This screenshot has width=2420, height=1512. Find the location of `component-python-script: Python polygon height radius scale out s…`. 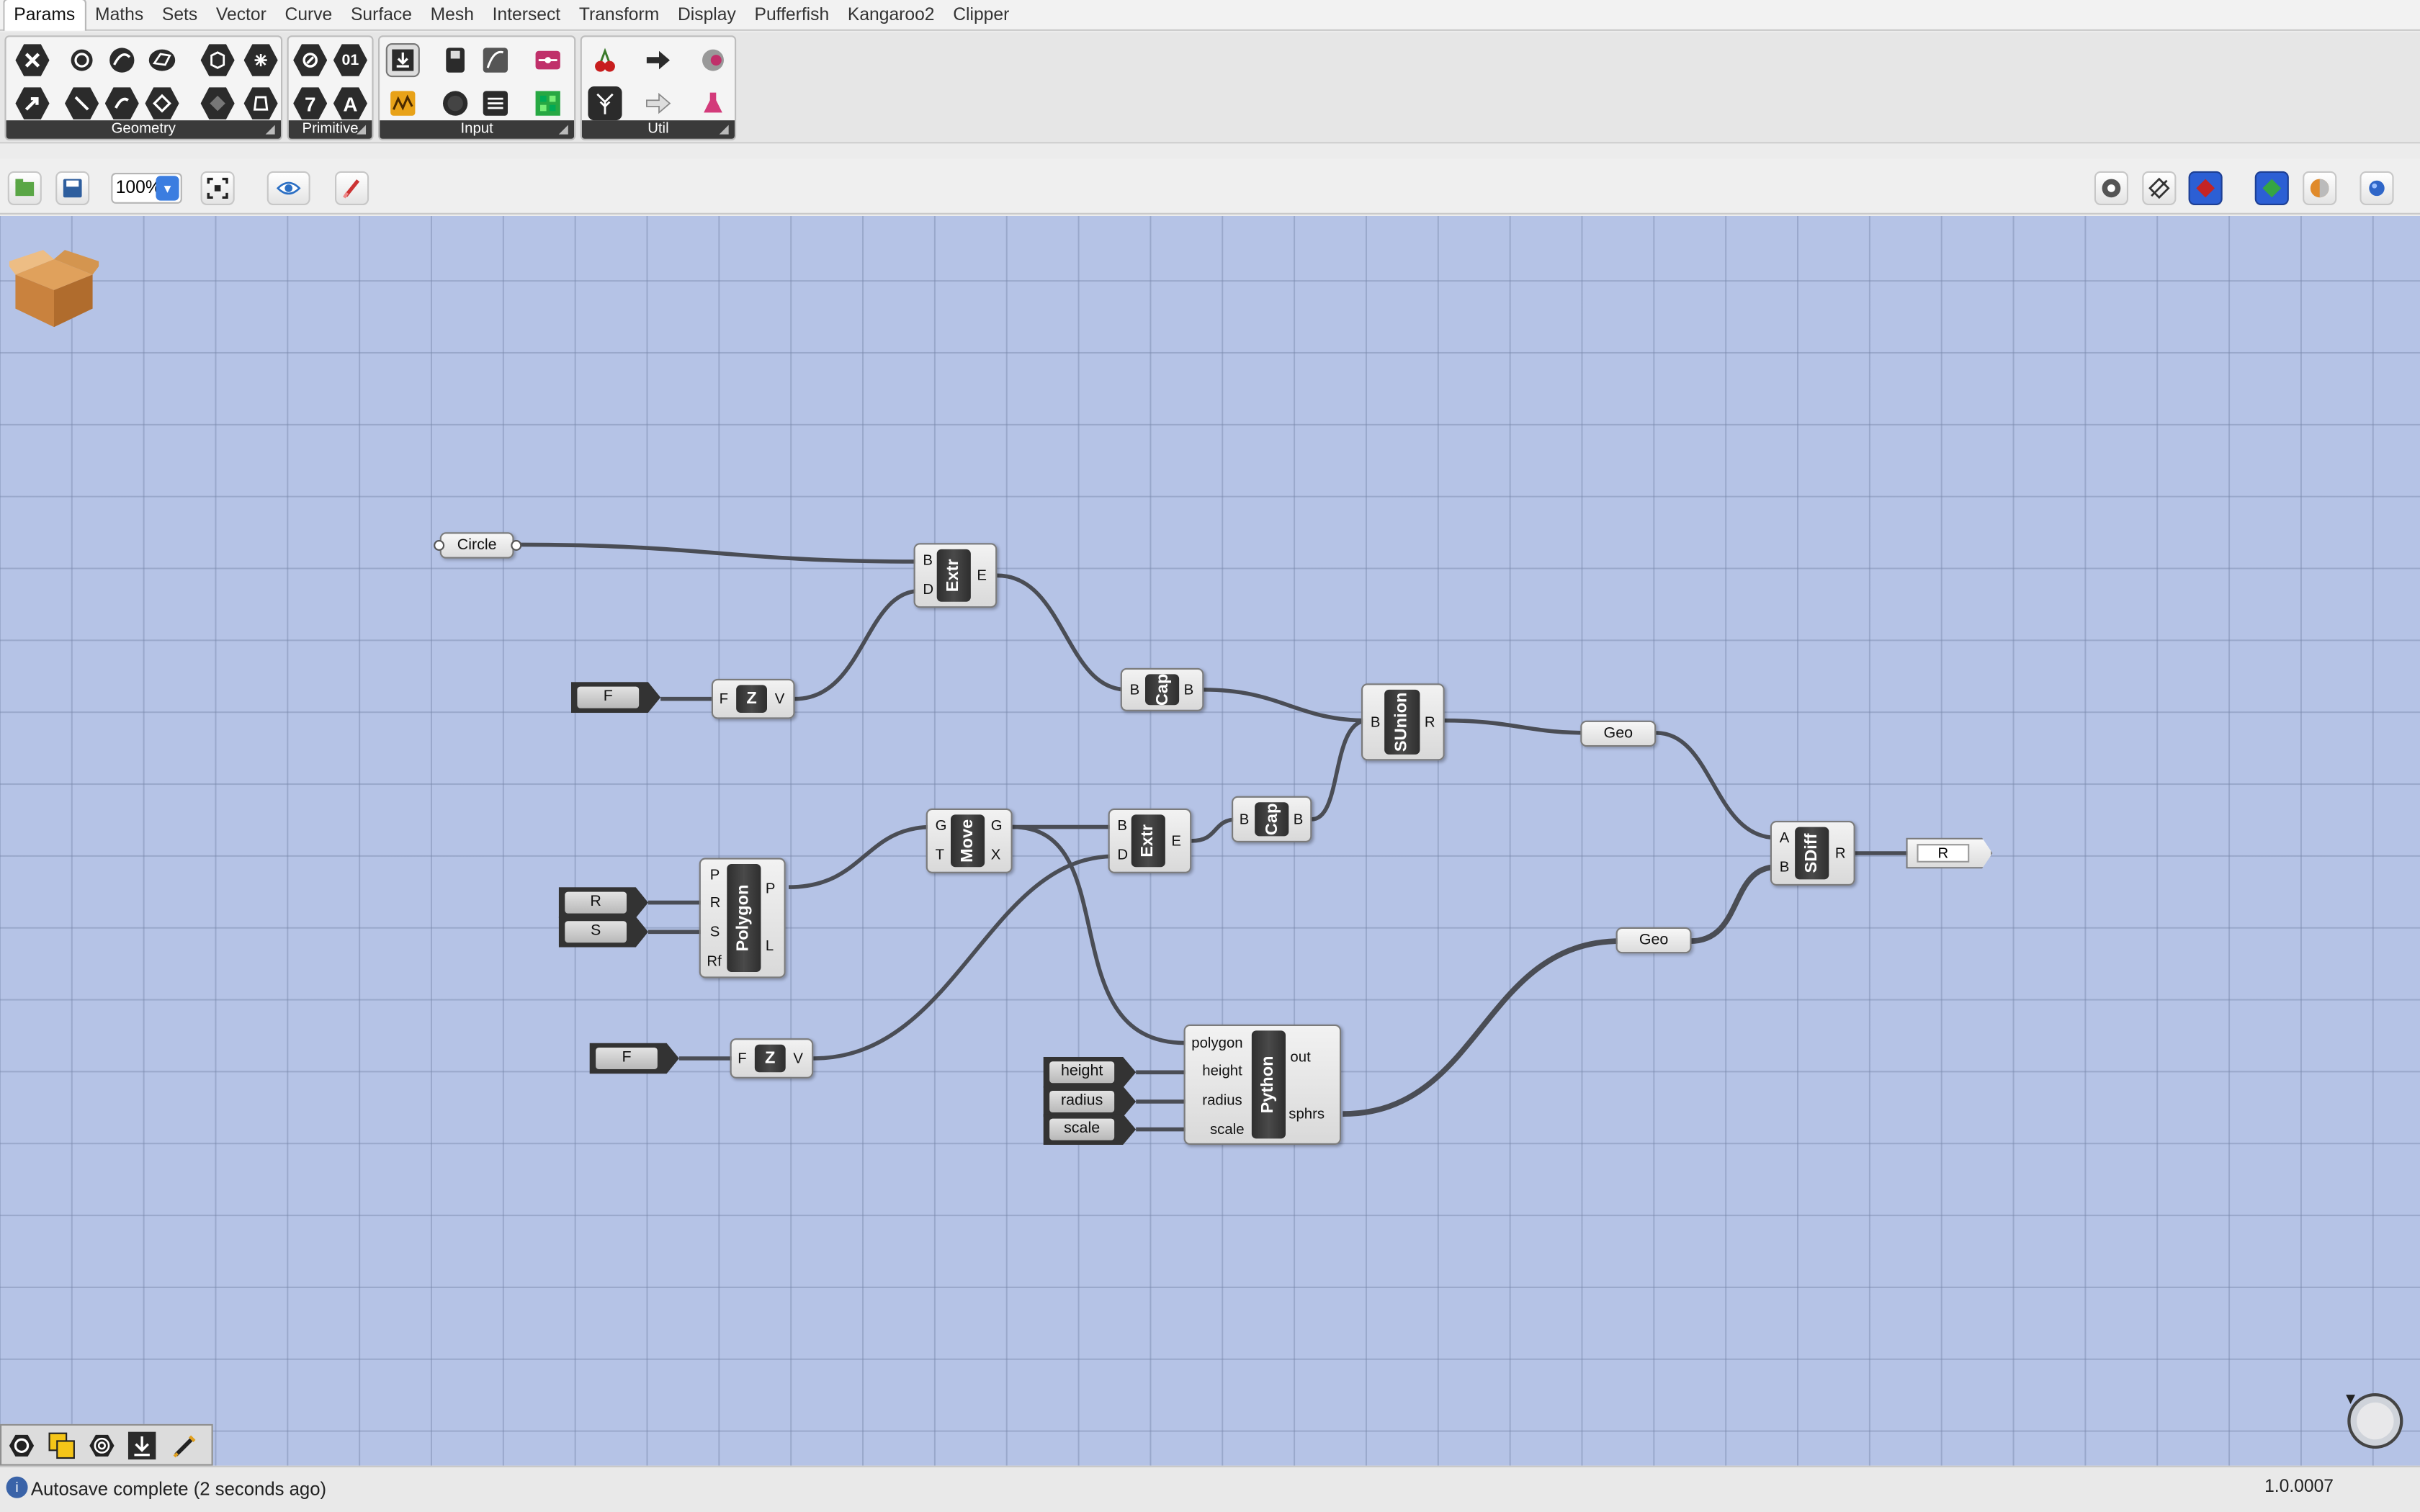

component-python-script: Python polygon height radius scale out s… is located at coordinates (1262, 1084).